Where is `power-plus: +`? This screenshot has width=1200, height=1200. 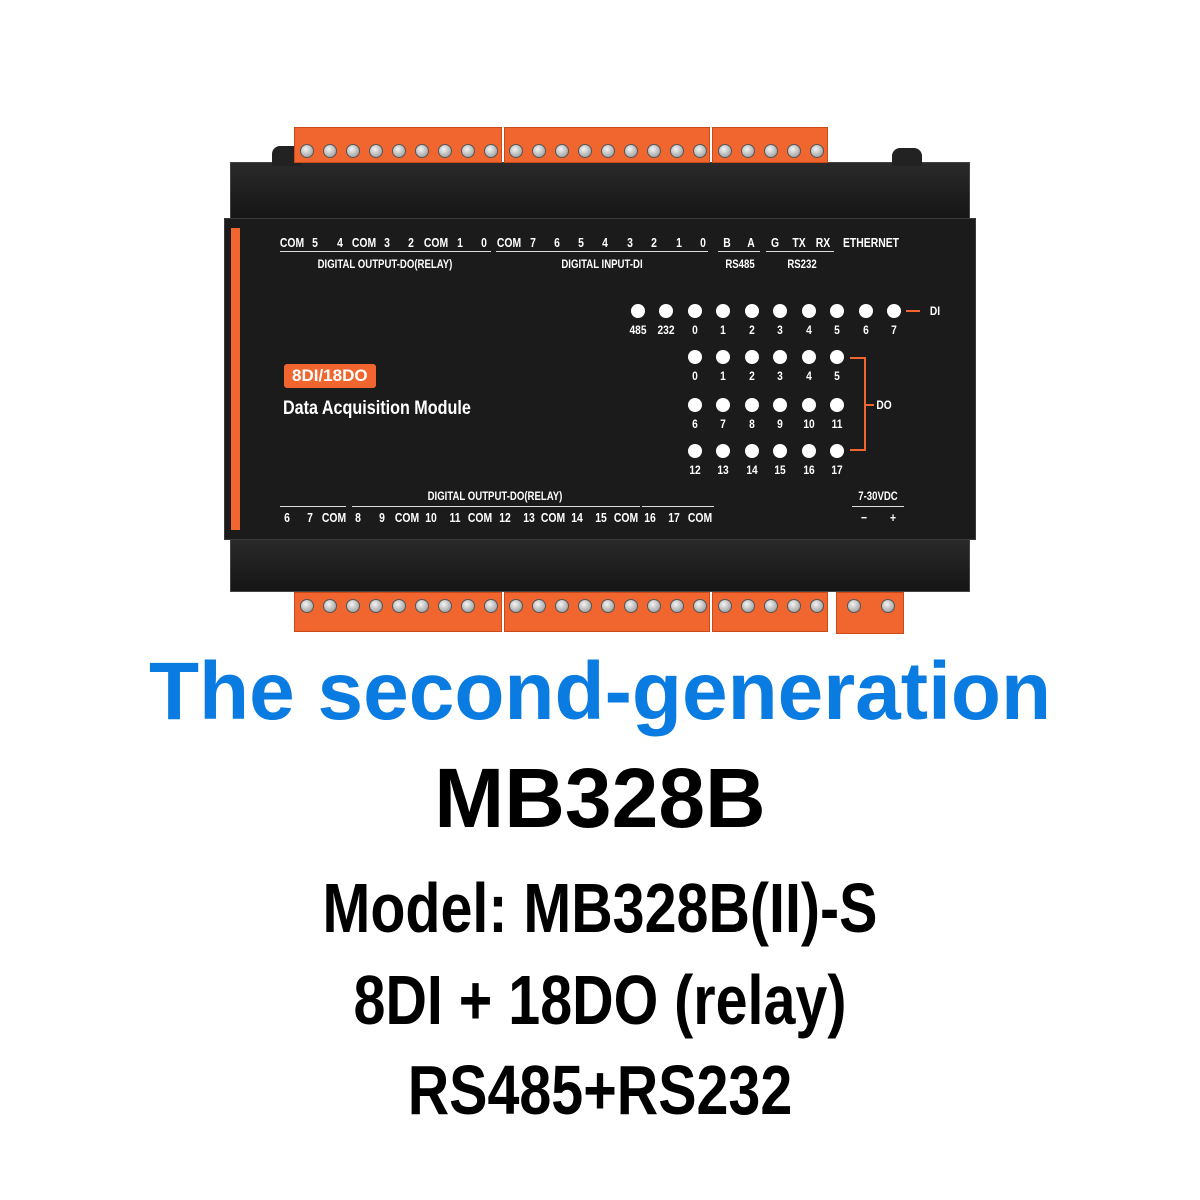 power-plus: + is located at coordinates (893, 517).